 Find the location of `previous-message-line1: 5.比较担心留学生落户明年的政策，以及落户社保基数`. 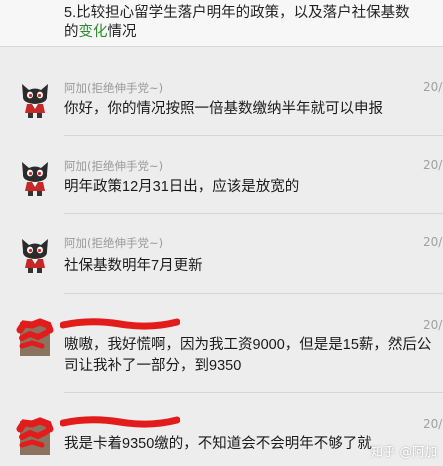

previous-message-line1: 5.比较担心留学生落户明年的政策，以及落户社保基数 is located at coordinates (237, 13).